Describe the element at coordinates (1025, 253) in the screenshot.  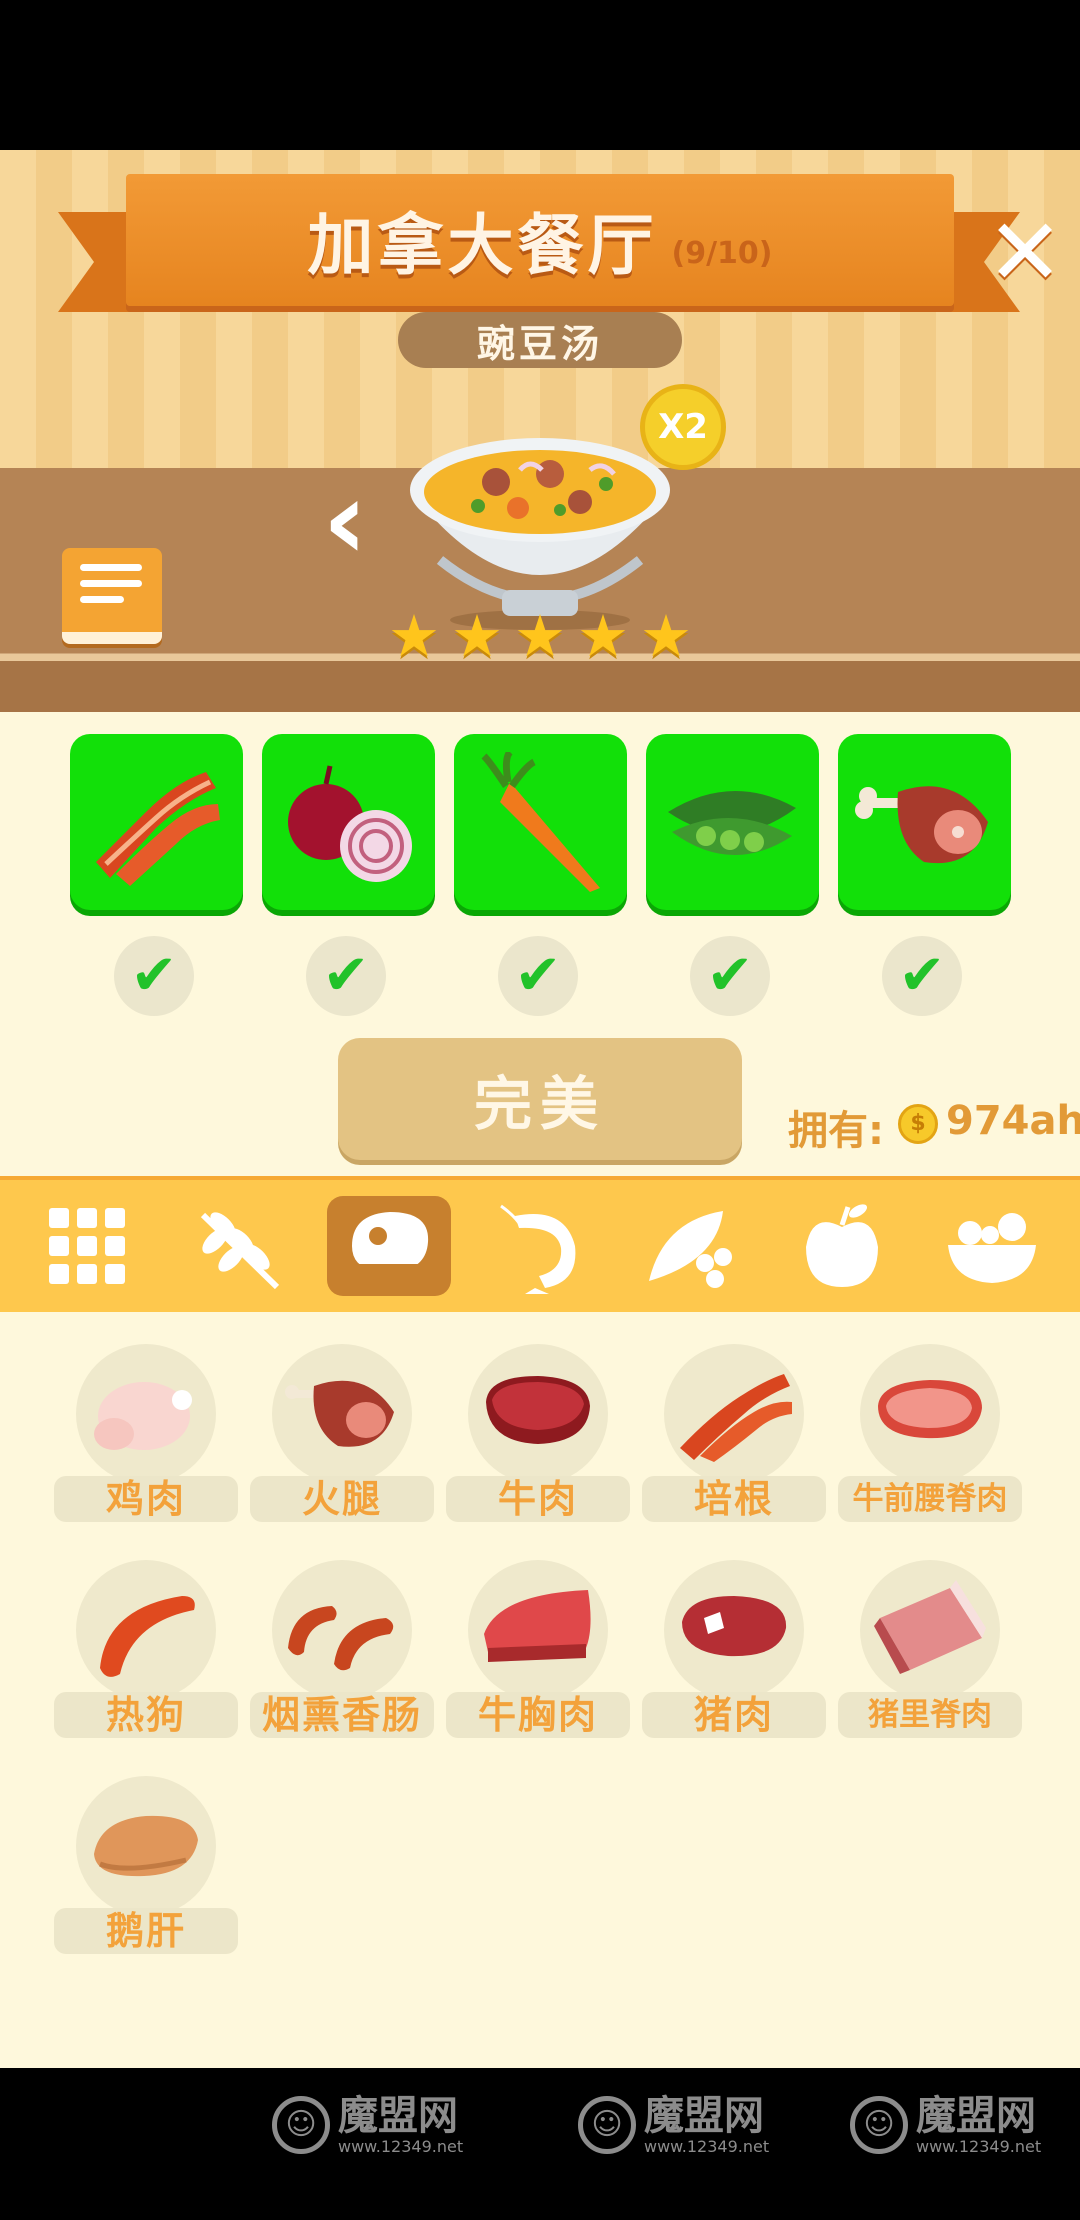
I see `close-button: ✕` at that location.